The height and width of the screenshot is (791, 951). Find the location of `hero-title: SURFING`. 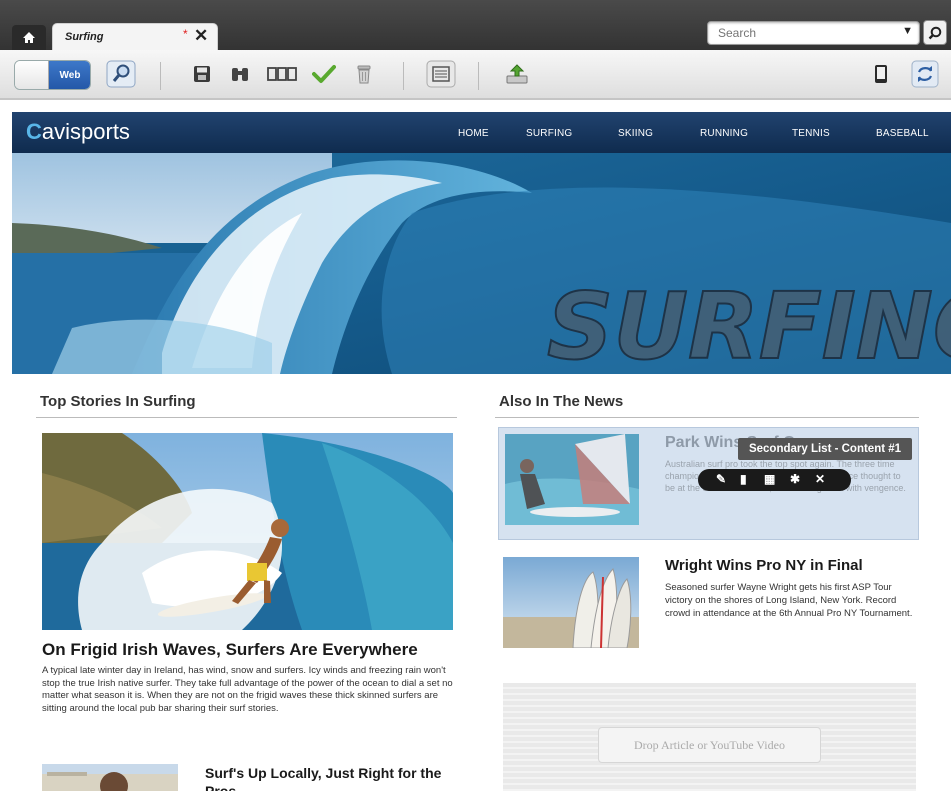

hero-title: SURFING is located at coordinates (749, 323).